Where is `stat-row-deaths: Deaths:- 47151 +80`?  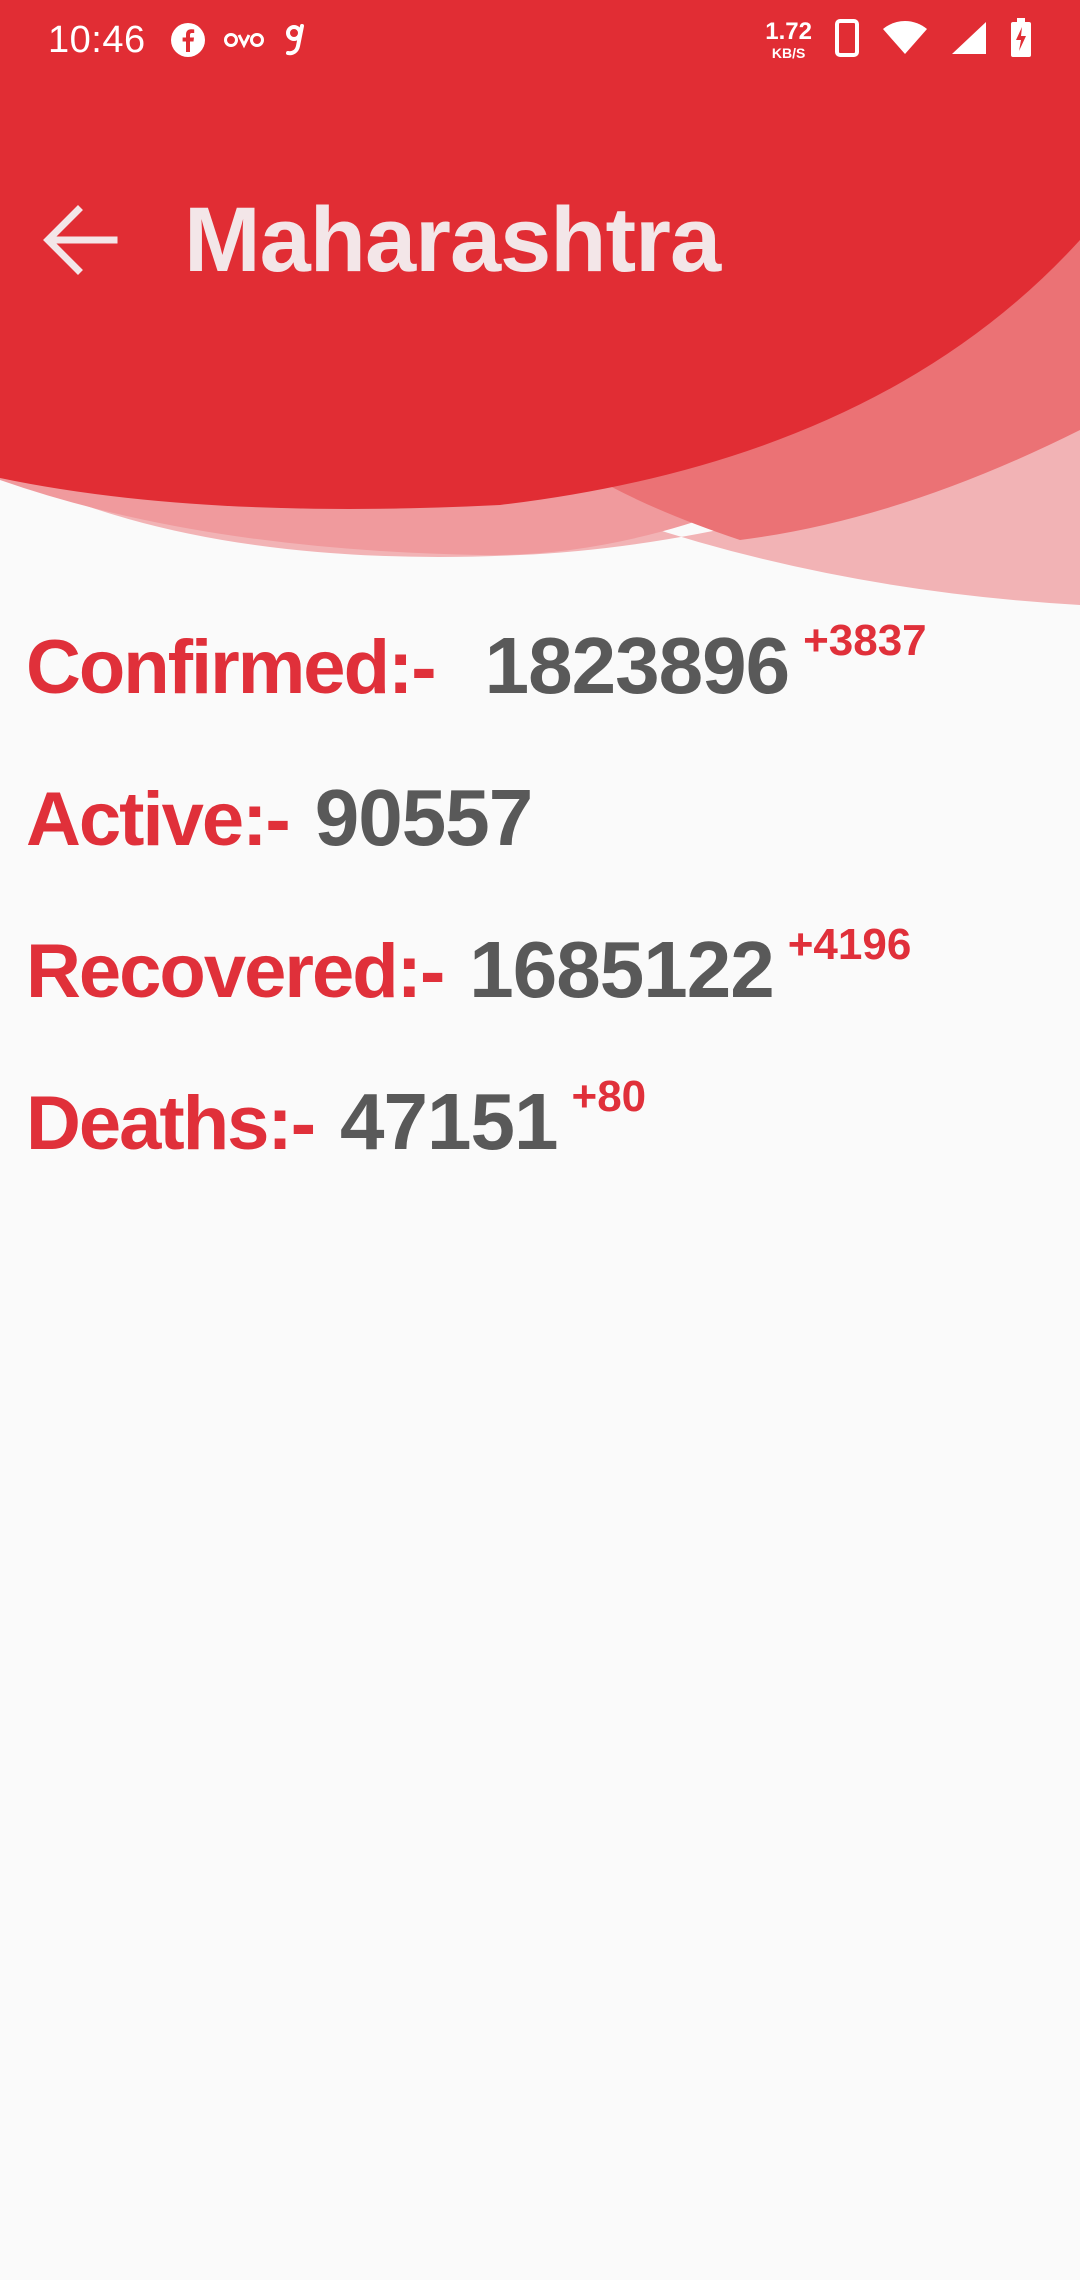 stat-row-deaths: Deaths:- 47151 +80 is located at coordinates (541, 1150).